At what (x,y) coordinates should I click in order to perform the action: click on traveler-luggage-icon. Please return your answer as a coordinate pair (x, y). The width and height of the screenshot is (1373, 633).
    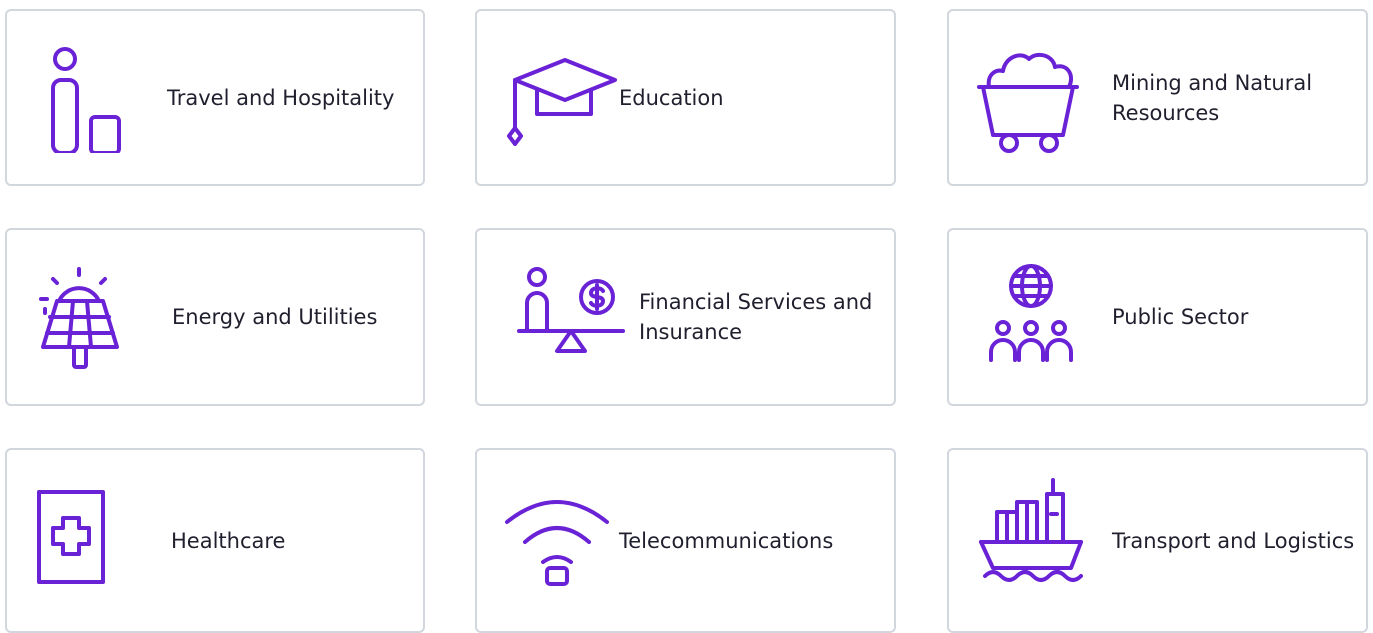
    Looking at the image, I should click on (83, 99).